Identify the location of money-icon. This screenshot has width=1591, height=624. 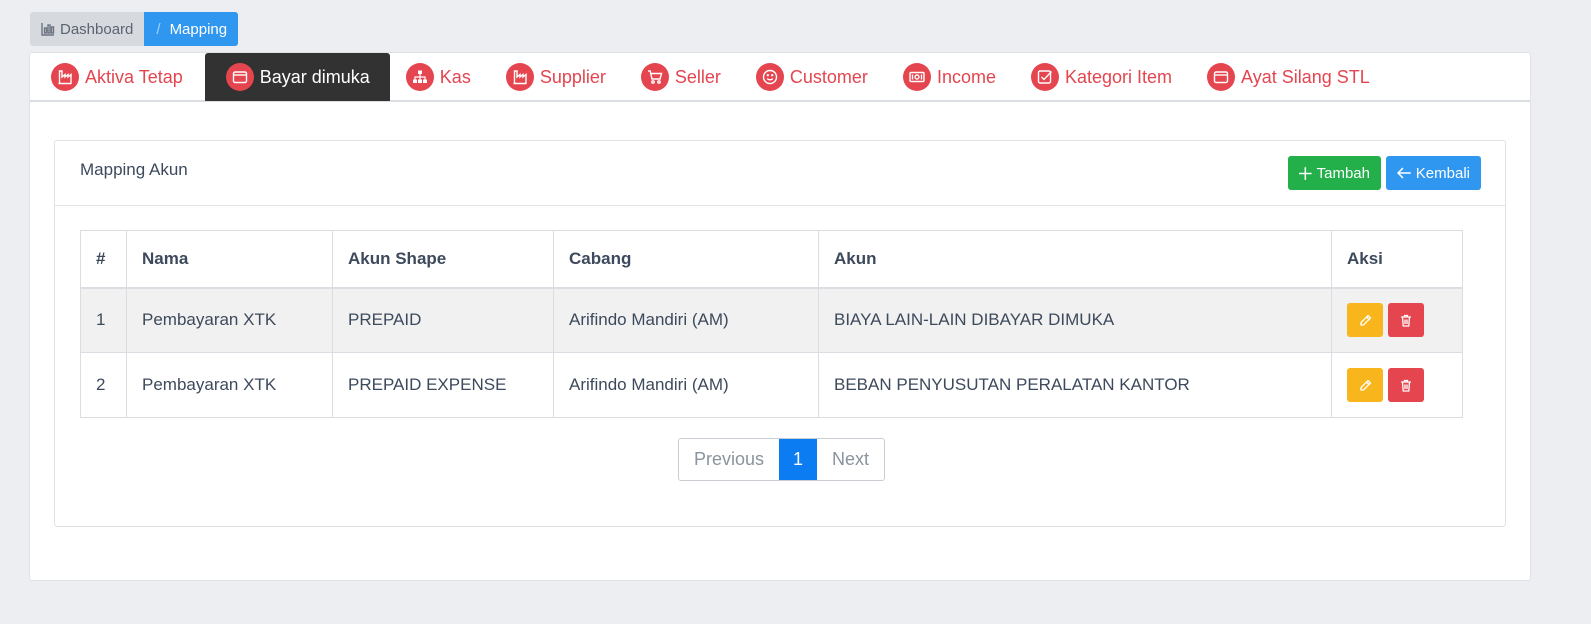
(916, 77).